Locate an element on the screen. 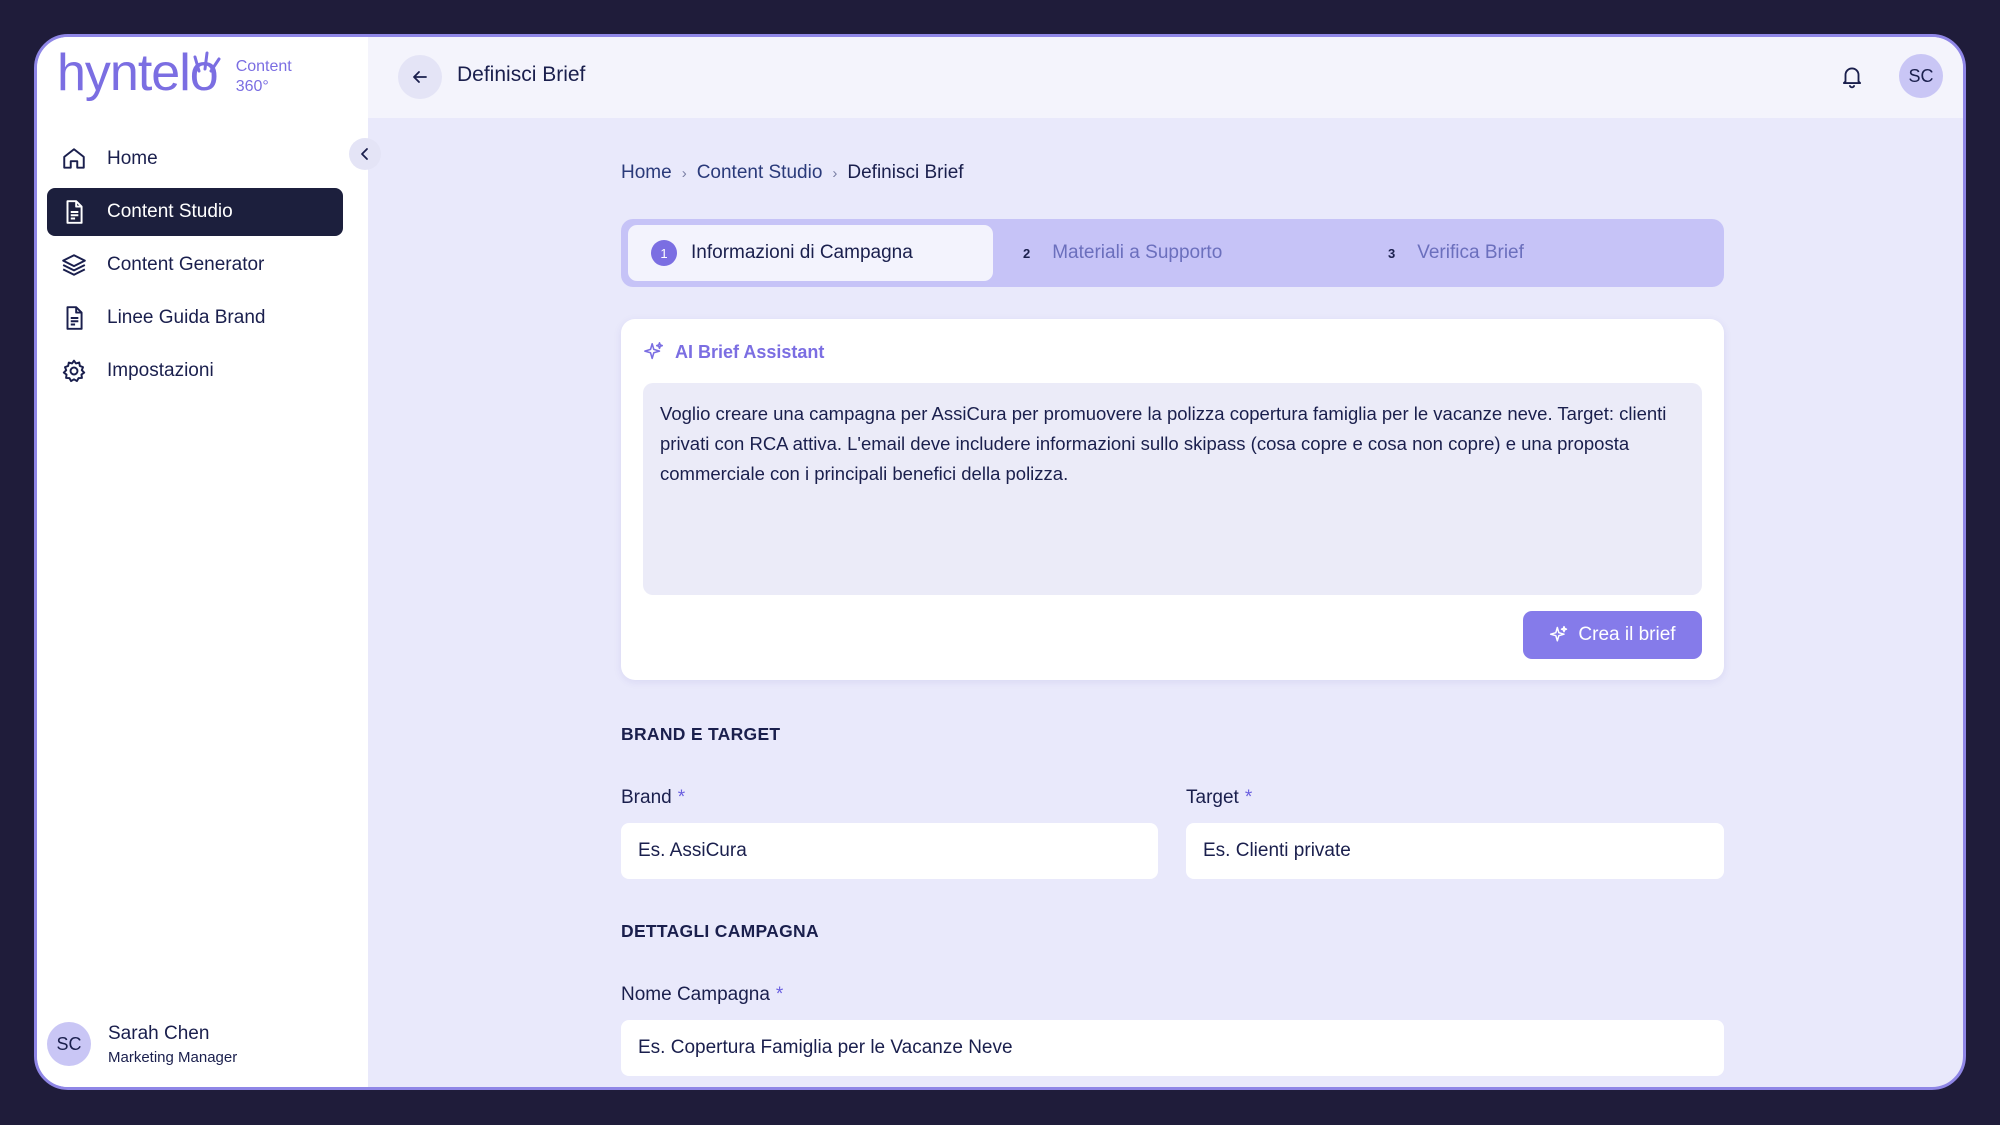 Image resolution: width=2000 pixels, height=1125 pixels. brand-label: Brand * is located at coordinates (653, 798).